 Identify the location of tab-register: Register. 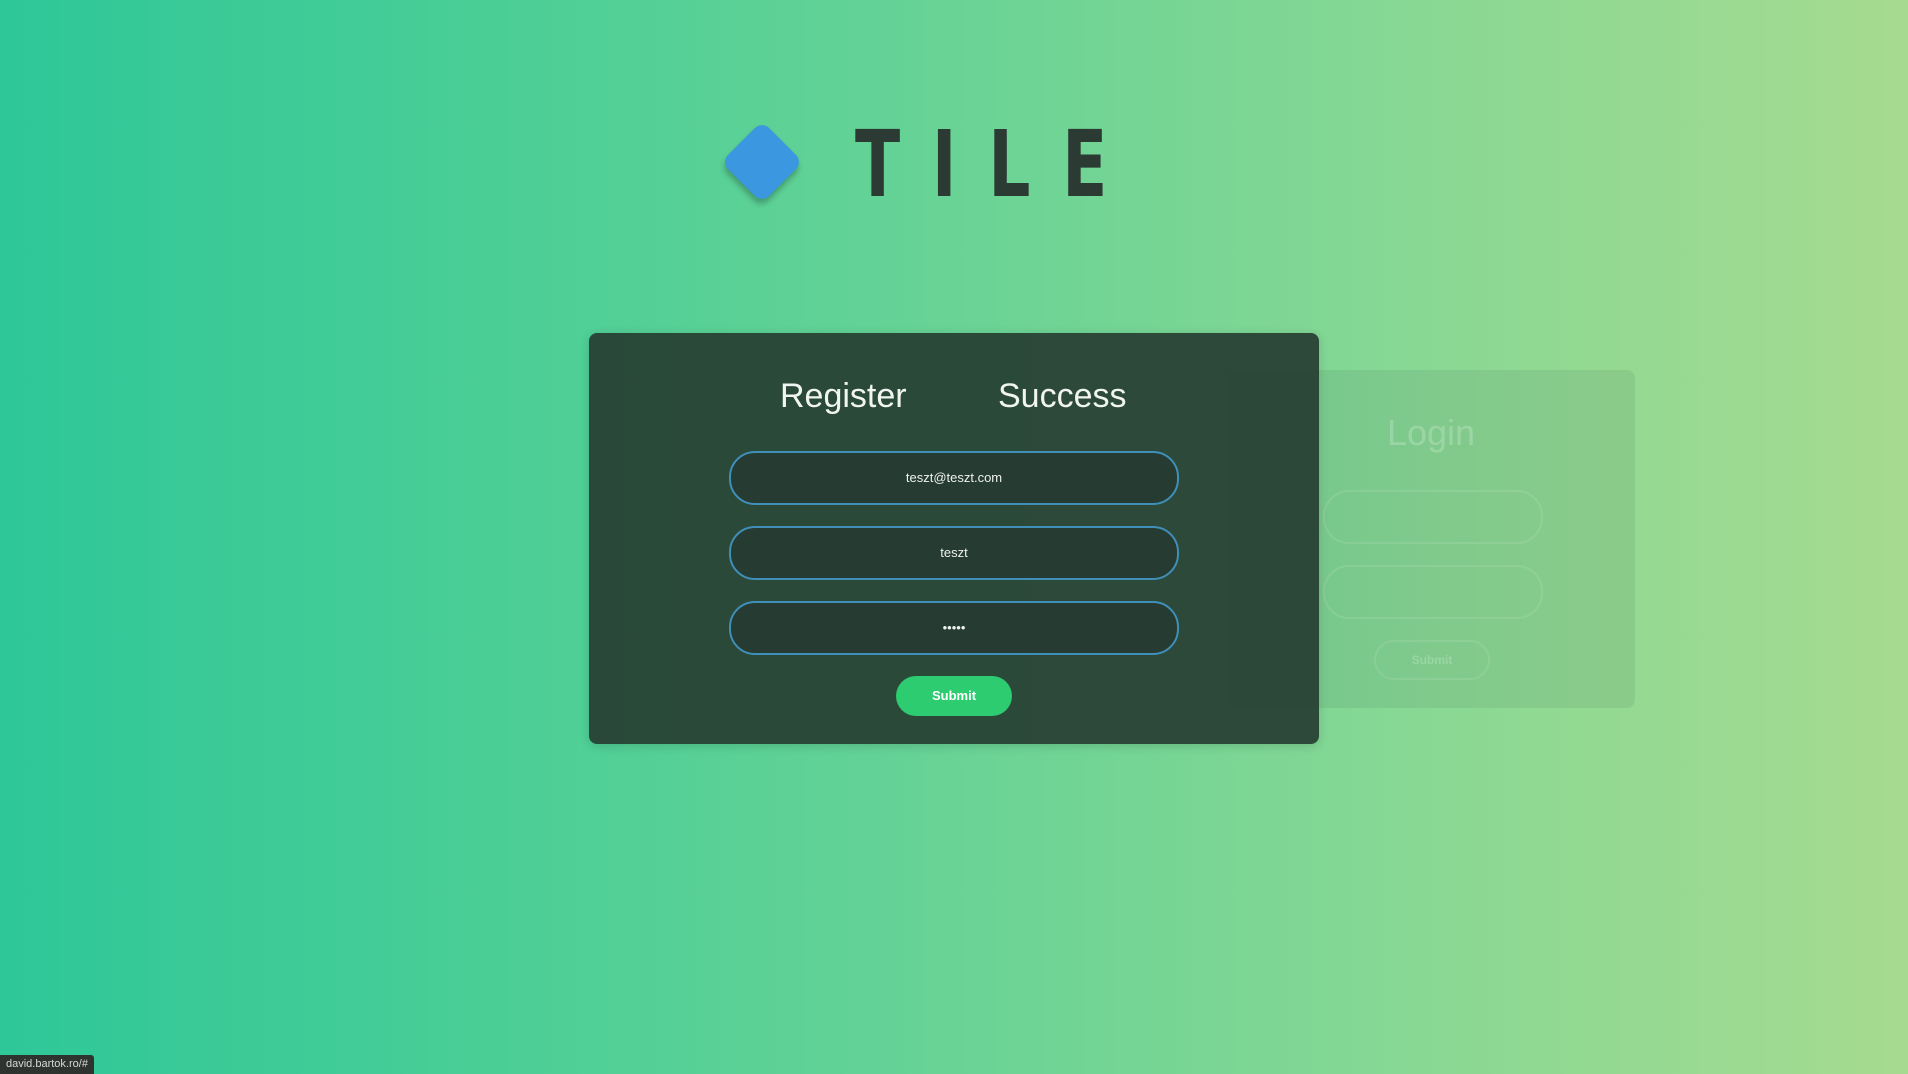
(843, 396).